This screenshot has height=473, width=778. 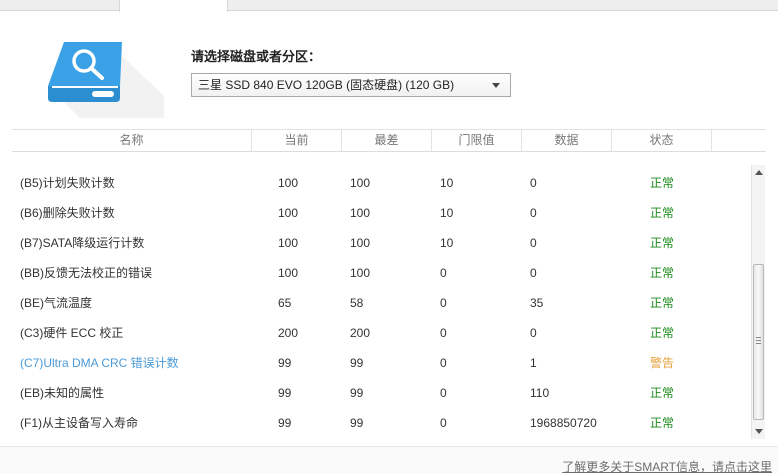 What do you see at coordinates (389, 5) in the screenshot?
I see `tab-bar` at bounding box center [389, 5].